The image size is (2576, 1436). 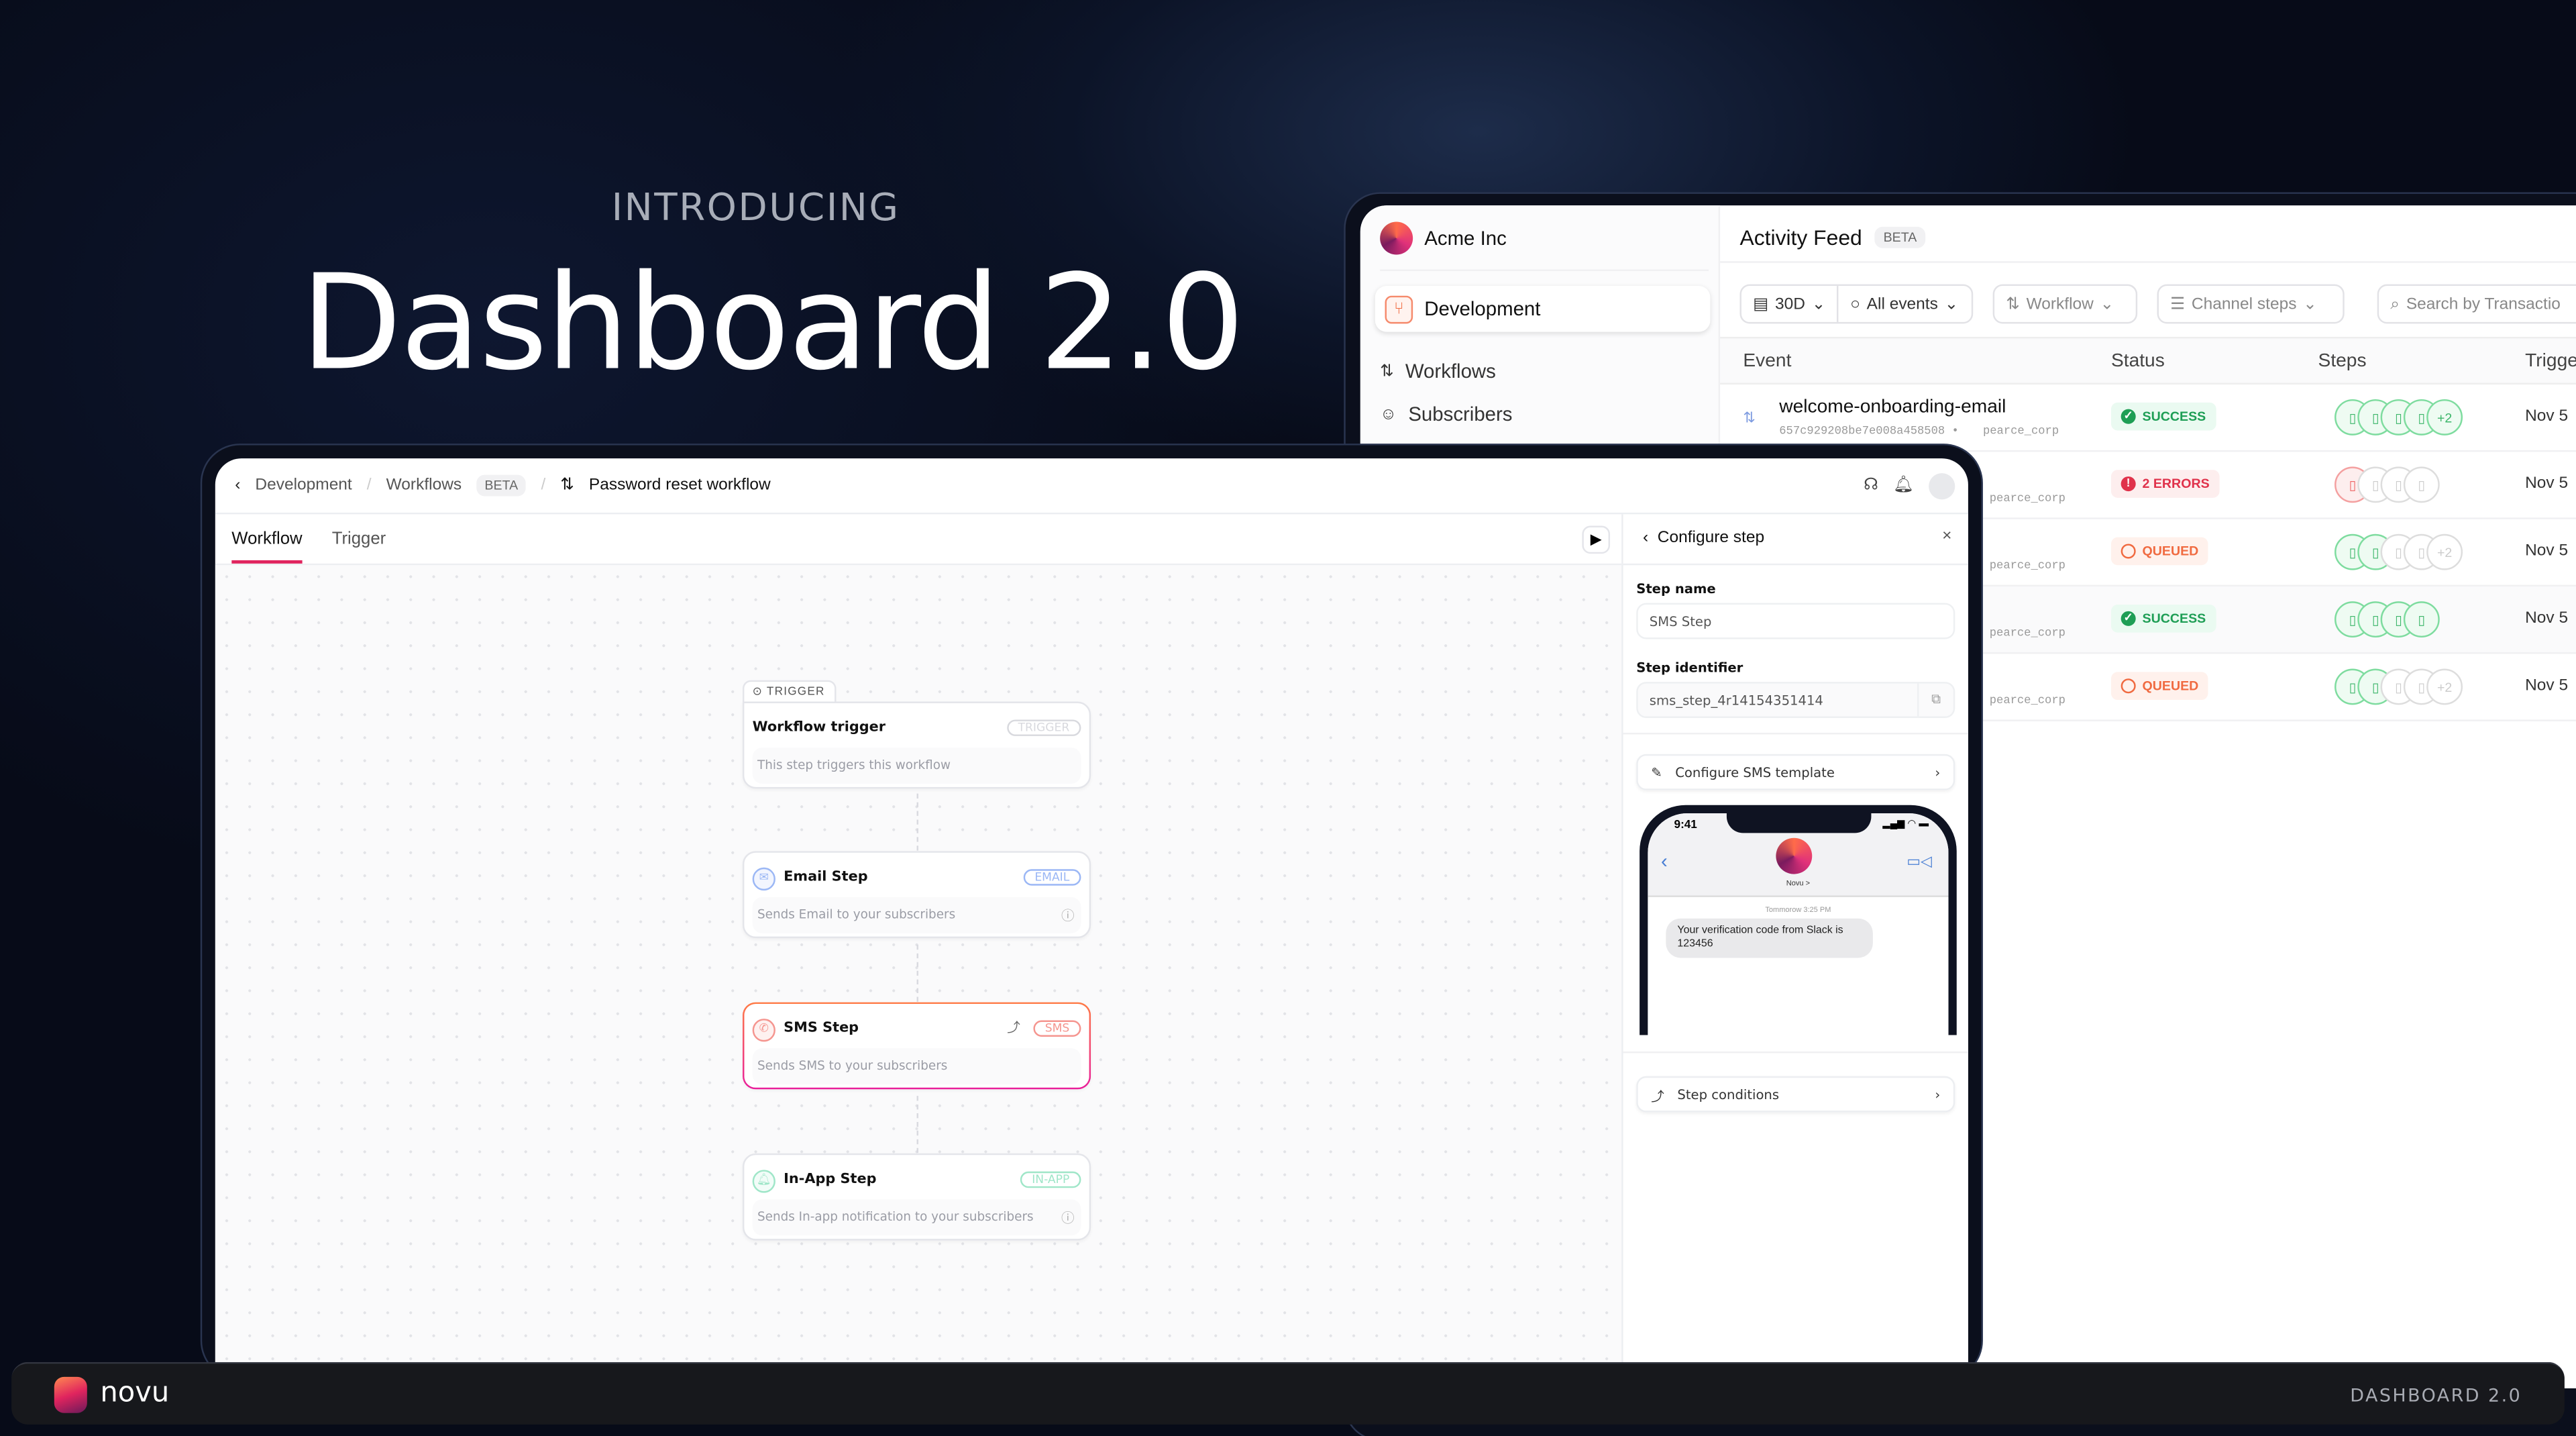 What do you see at coordinates (1460, 414) in the screenshot?
I see `sidebar-item-label: Subscribers` at bounding box center [1460, 414].